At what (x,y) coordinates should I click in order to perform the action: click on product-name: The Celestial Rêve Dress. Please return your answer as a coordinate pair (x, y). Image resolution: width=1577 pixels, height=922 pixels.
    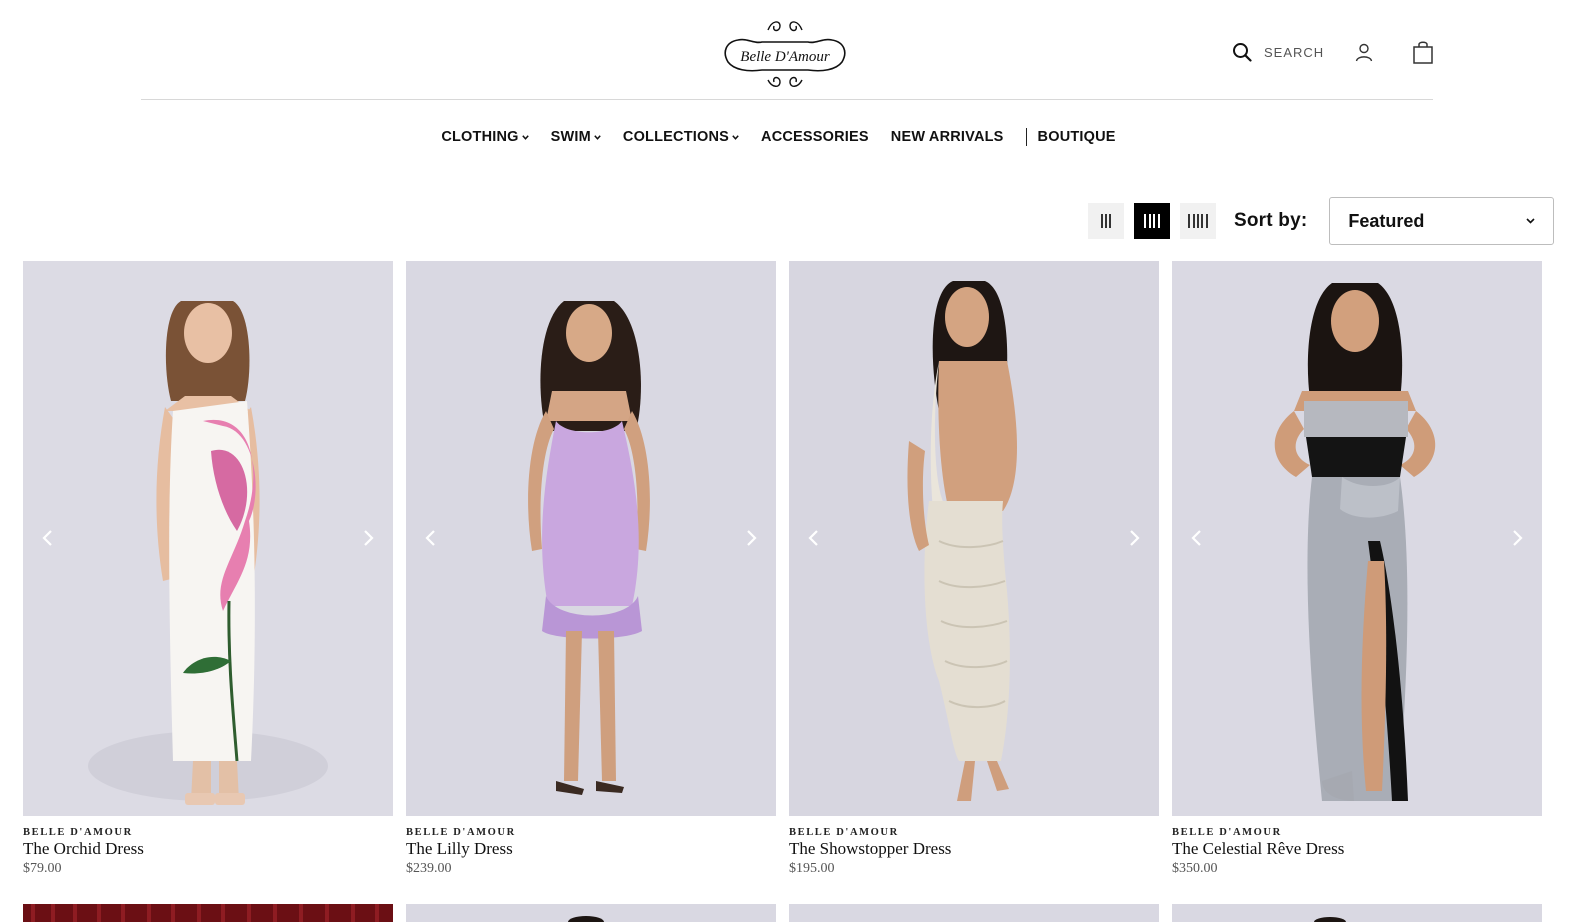
    Looking at the image, I should click on (1357, 849).